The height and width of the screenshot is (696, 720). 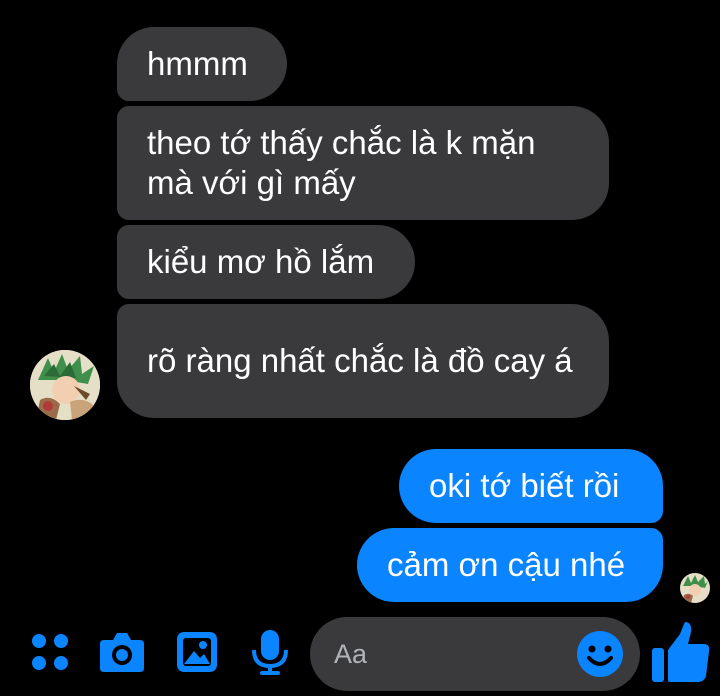 What do you see at coordinates (341, 162) in the screenshot?
I see `message-text: theo tớ thấy chắc là k mặn mà với gì mấy` at bounding box center [341, 162].